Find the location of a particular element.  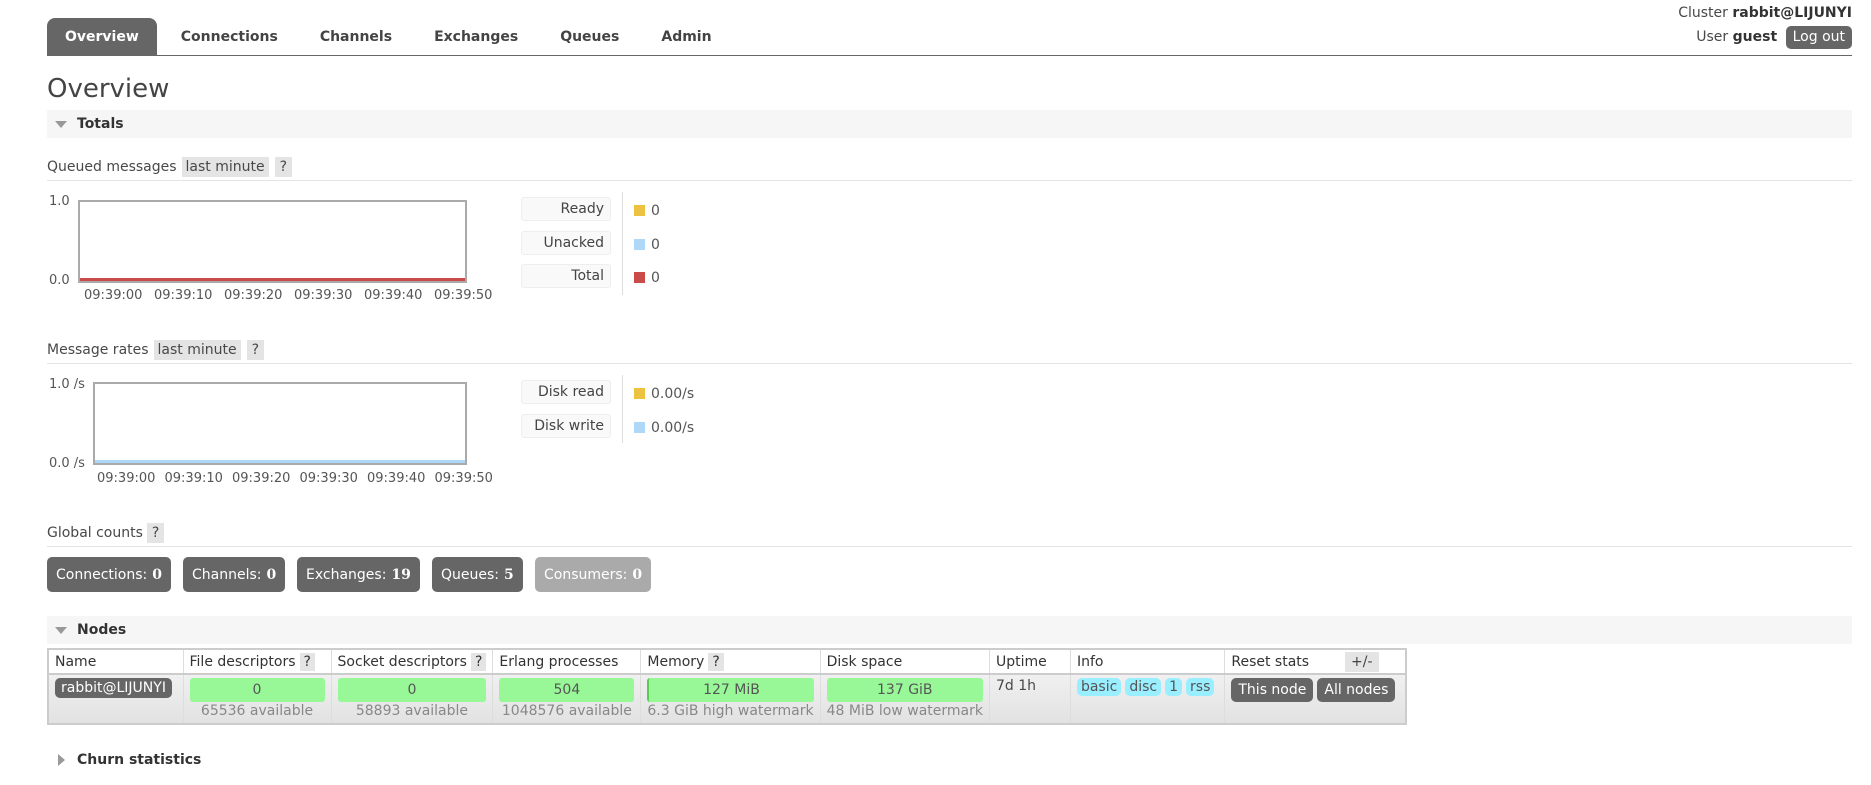

rates-x-tick: 09:39:50 is located at coordinates (463, 478).